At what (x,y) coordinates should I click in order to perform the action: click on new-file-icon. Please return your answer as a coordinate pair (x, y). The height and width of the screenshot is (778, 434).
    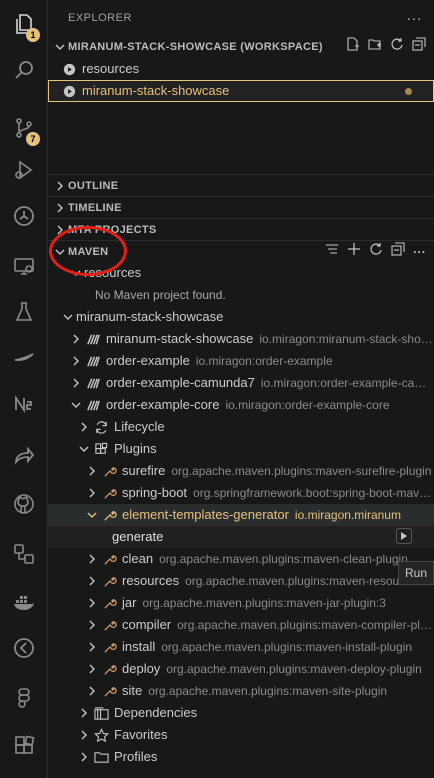
    Looking at the image, I should click on (353, 47).